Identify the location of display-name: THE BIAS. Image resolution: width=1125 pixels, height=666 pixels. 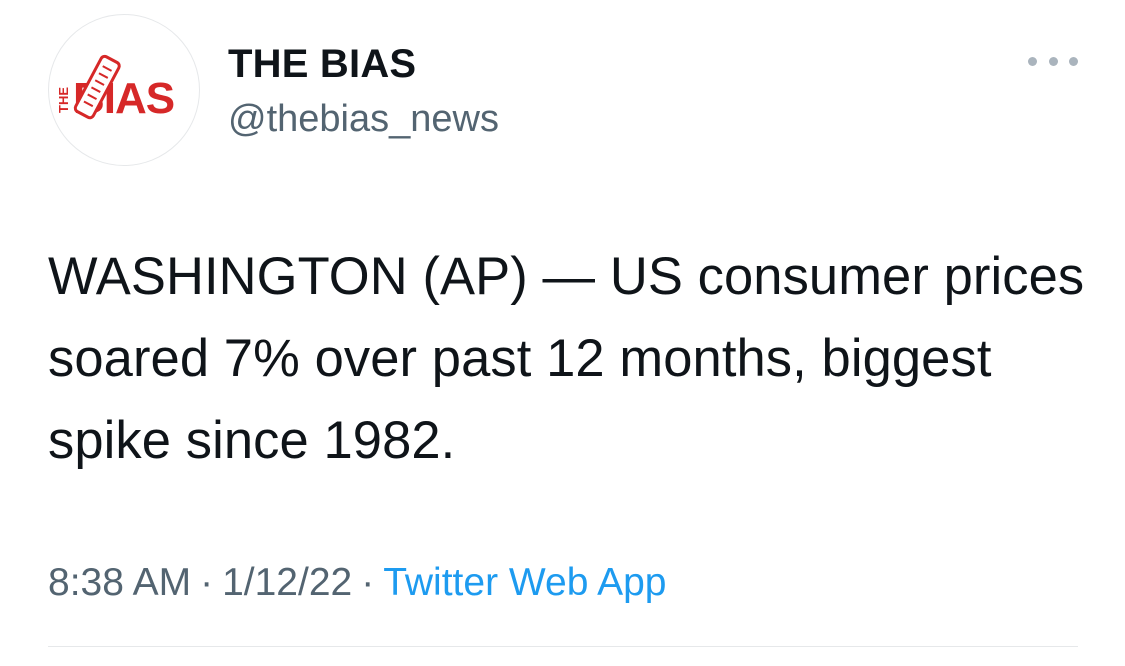
(322, 64).